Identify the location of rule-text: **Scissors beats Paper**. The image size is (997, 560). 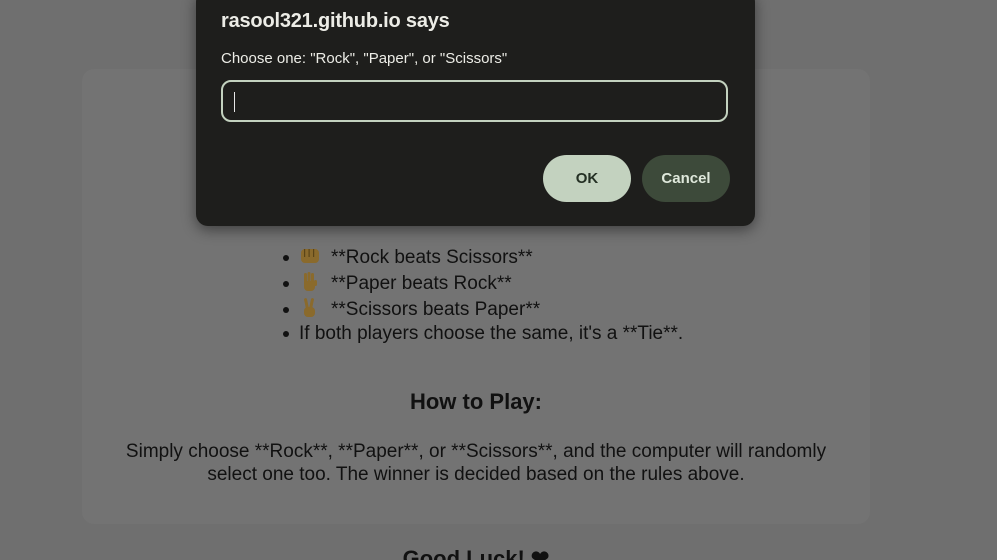
(436, 309).